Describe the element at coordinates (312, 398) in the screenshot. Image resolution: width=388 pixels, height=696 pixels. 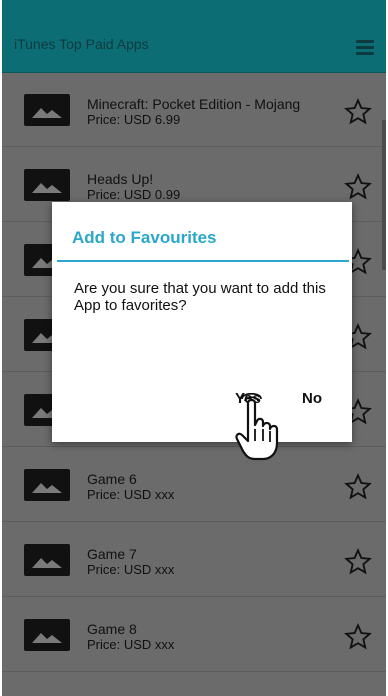
I see `no-button: No` at that location.